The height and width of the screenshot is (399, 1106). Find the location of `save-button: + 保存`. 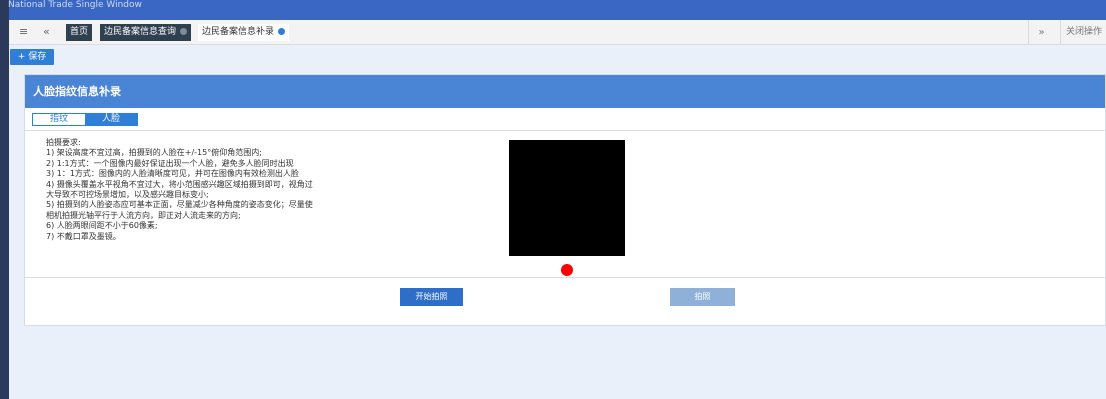

save-button: + 保存 is located at coordinates (32, 57).